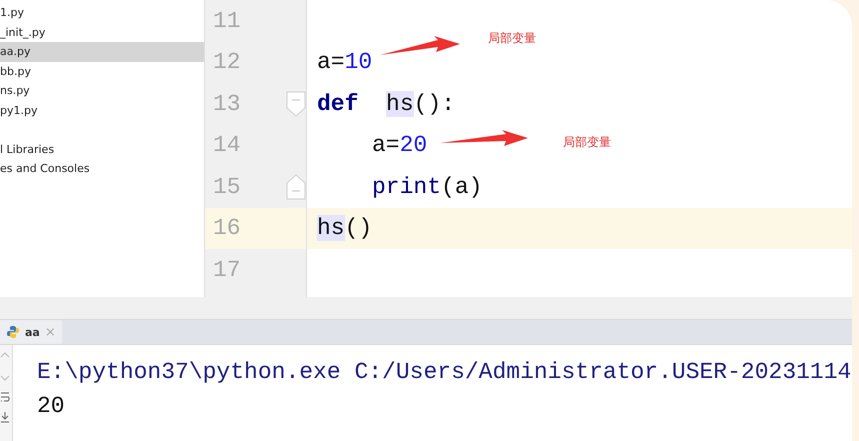 This screenshot has height=441, width=859. What do you see at coordinates (51, 406) in the screenshot?
I see `console-output: 20` at bounding box center [51, 406].